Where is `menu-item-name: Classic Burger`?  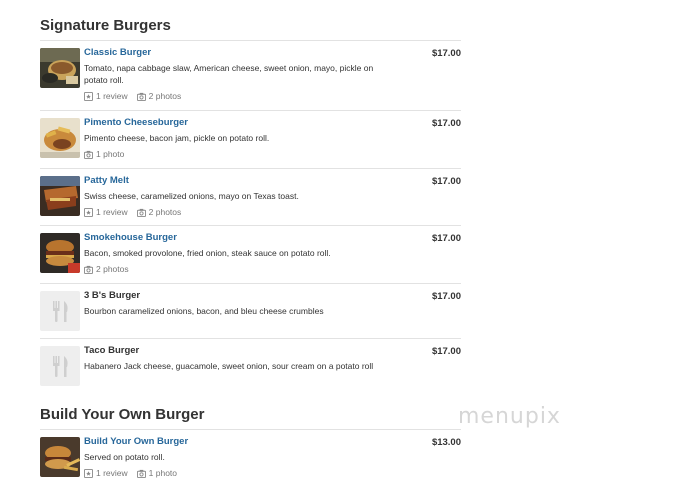
menu-item-name: Classic Burger is located at coordinates (234, 52).